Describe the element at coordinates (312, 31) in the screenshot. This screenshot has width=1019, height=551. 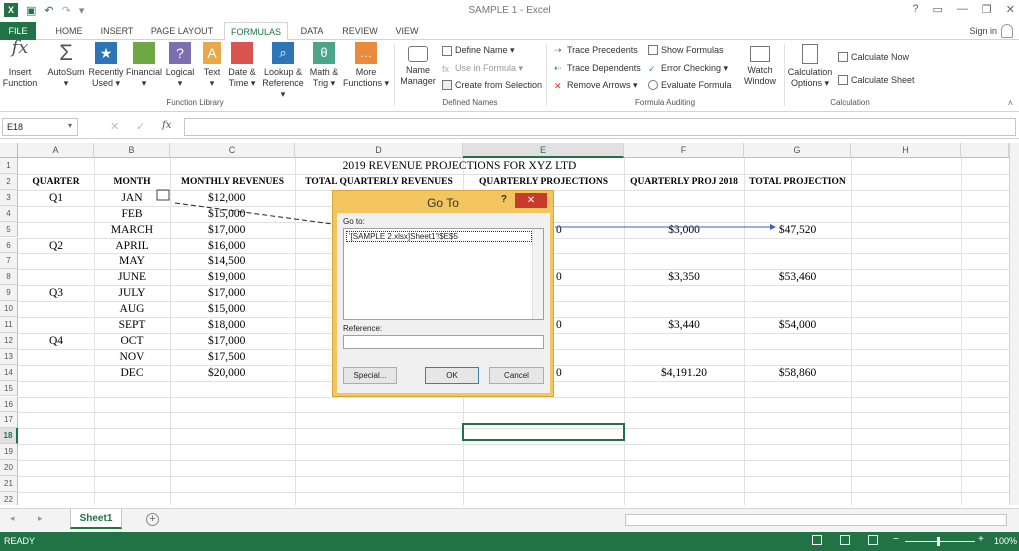
I see `tab-data: DATA` at that location.